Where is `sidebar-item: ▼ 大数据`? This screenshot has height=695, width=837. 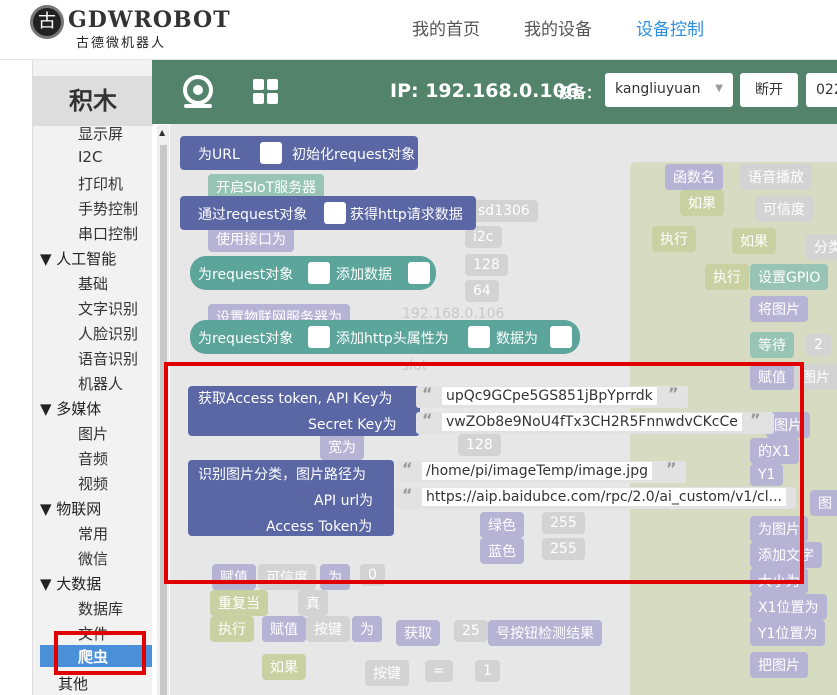
sidebar-item: ▼ 大数据 is located at coordinates (70, 583).